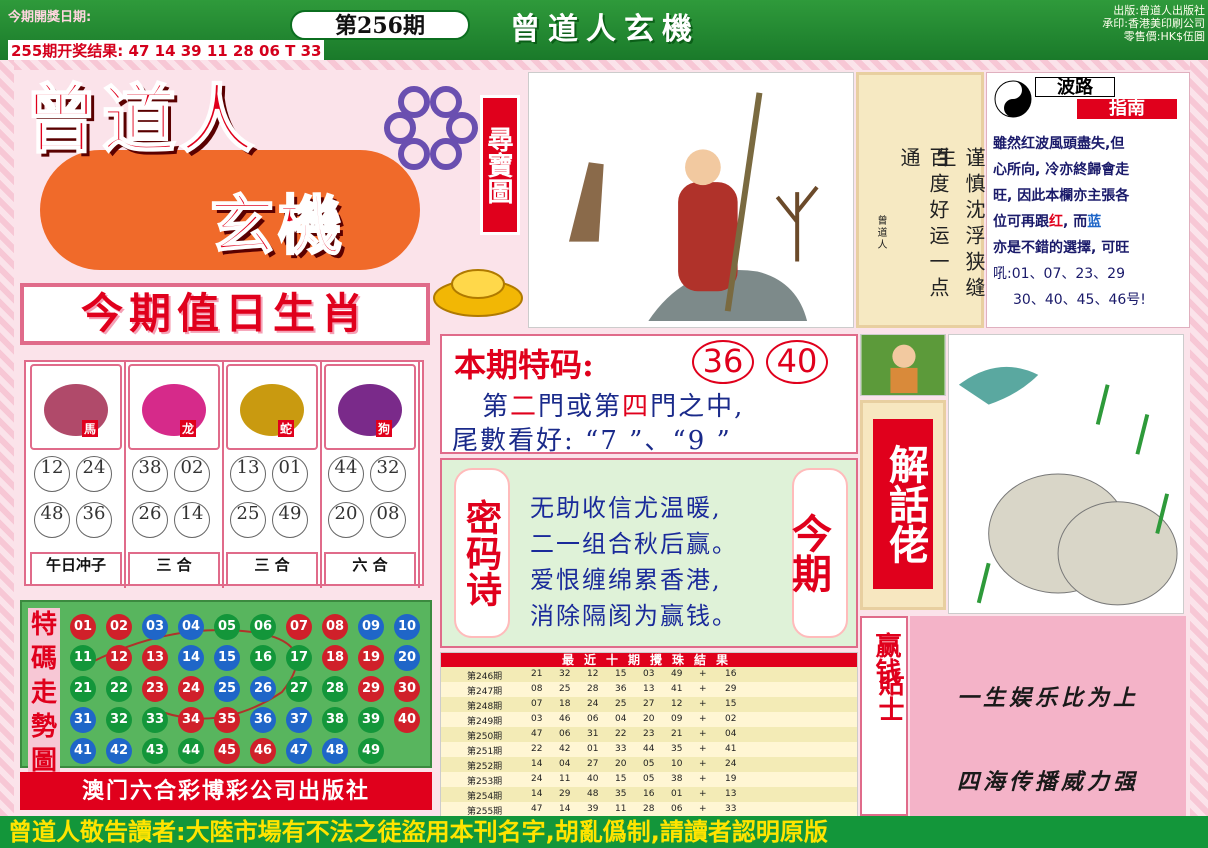 Image resolution: width=1208 pixels, height=848 pixels. Describe the element at coordinates (524, 365) in the screenshot. I see `special-code-title: 本期特码:` at that location.